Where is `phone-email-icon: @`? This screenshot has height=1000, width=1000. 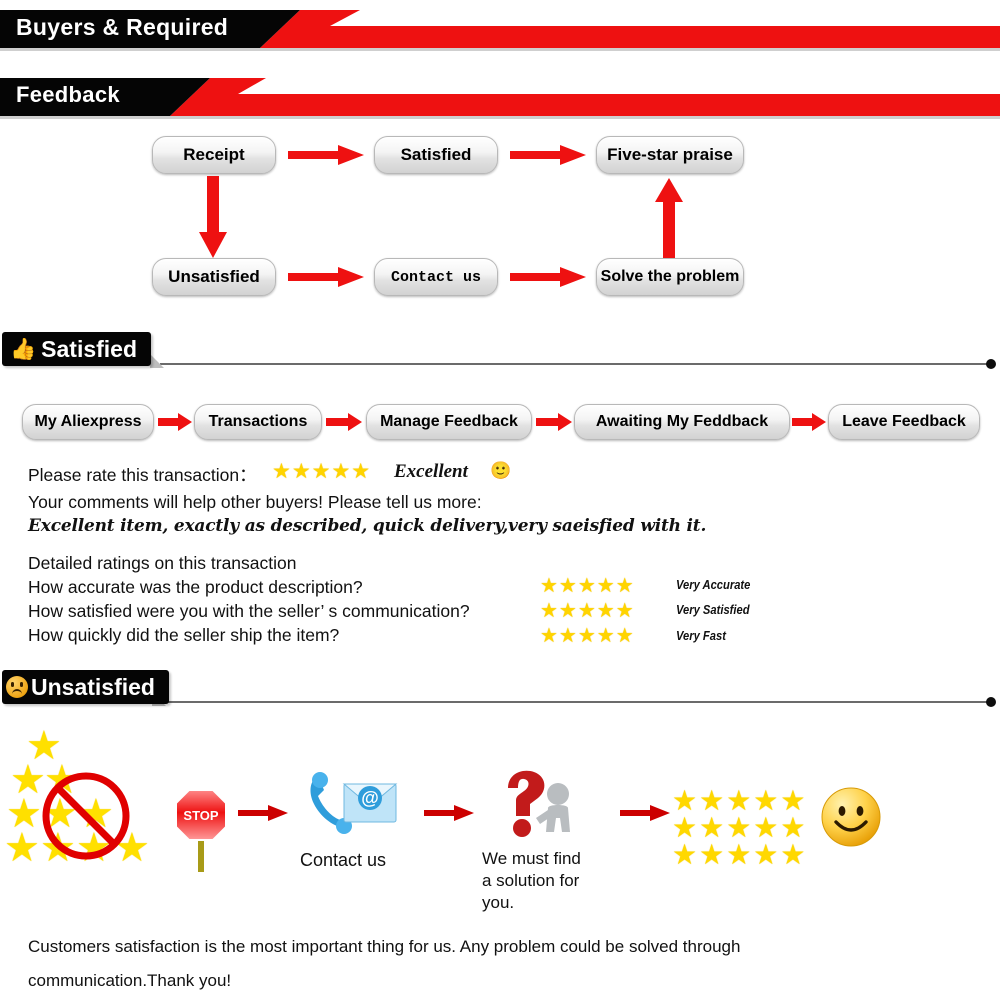 phone-email-icon: @ is located at coordinates (350, 810).